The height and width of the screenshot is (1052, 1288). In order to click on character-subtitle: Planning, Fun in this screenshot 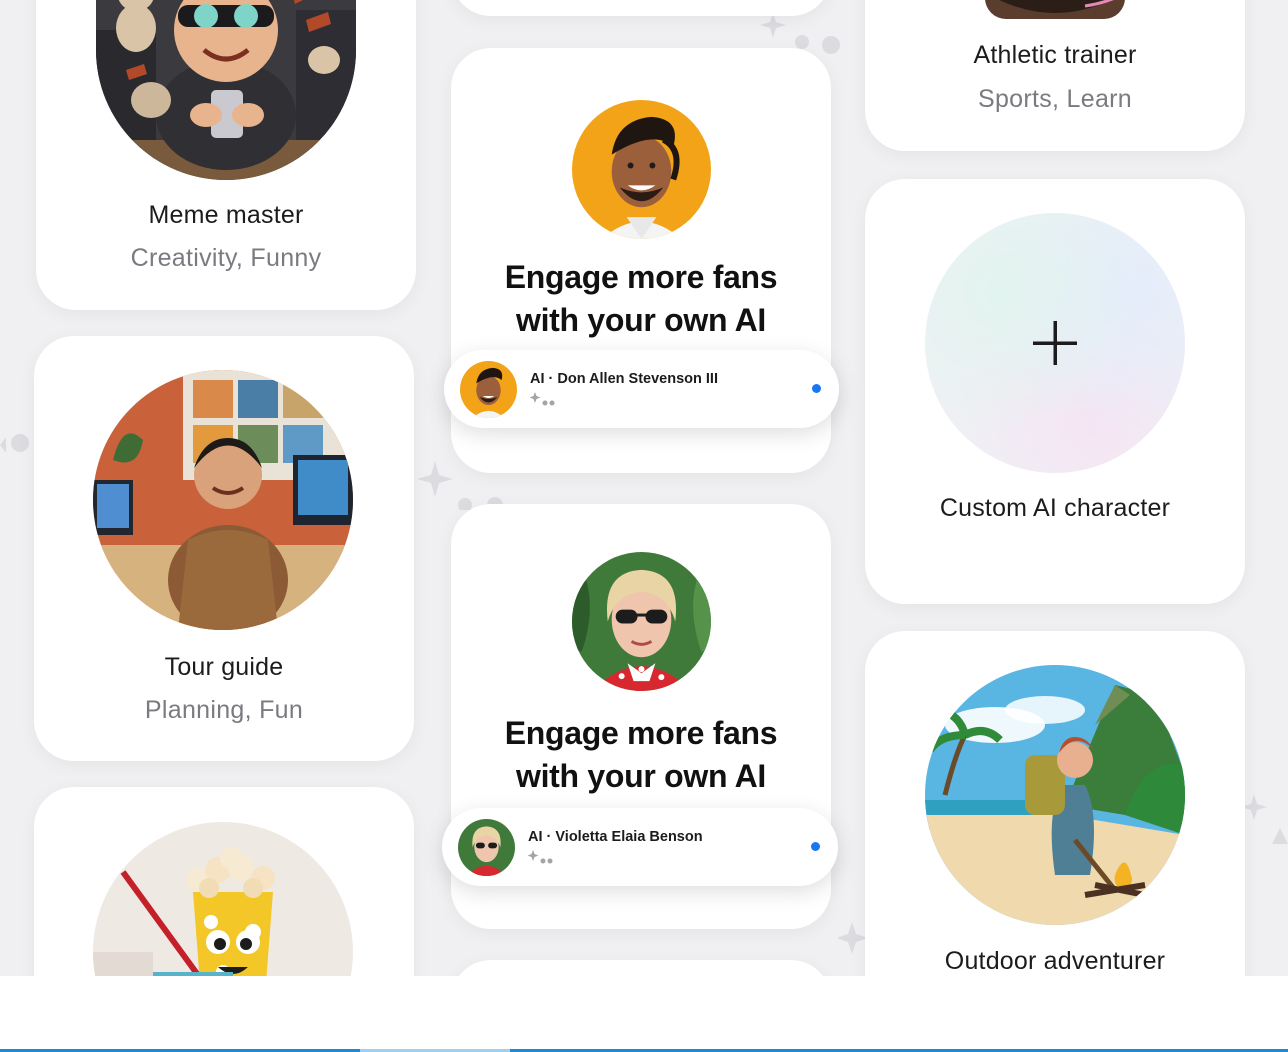, I will do `click(224, 710)`.